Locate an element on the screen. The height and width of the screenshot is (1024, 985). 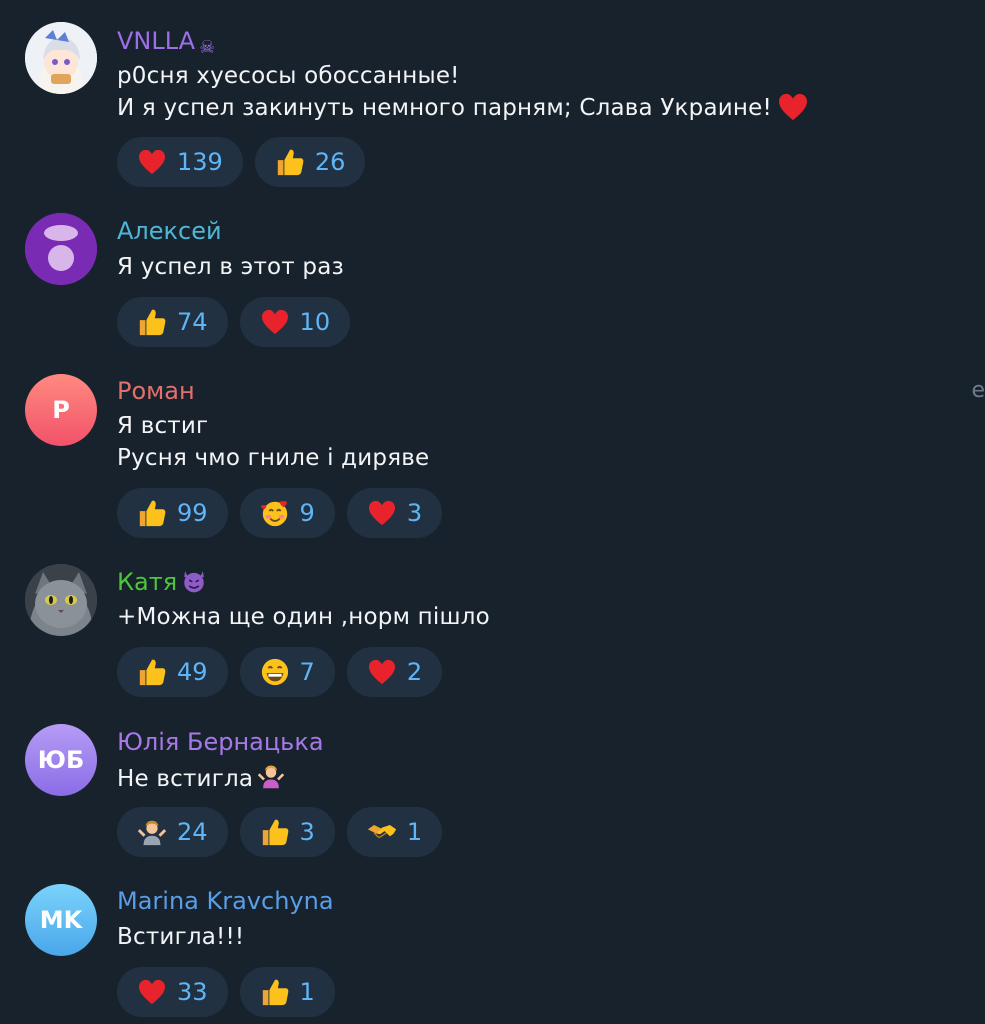
comment-text-line: Я успел в этот раз is located at coordinates (230, 267).